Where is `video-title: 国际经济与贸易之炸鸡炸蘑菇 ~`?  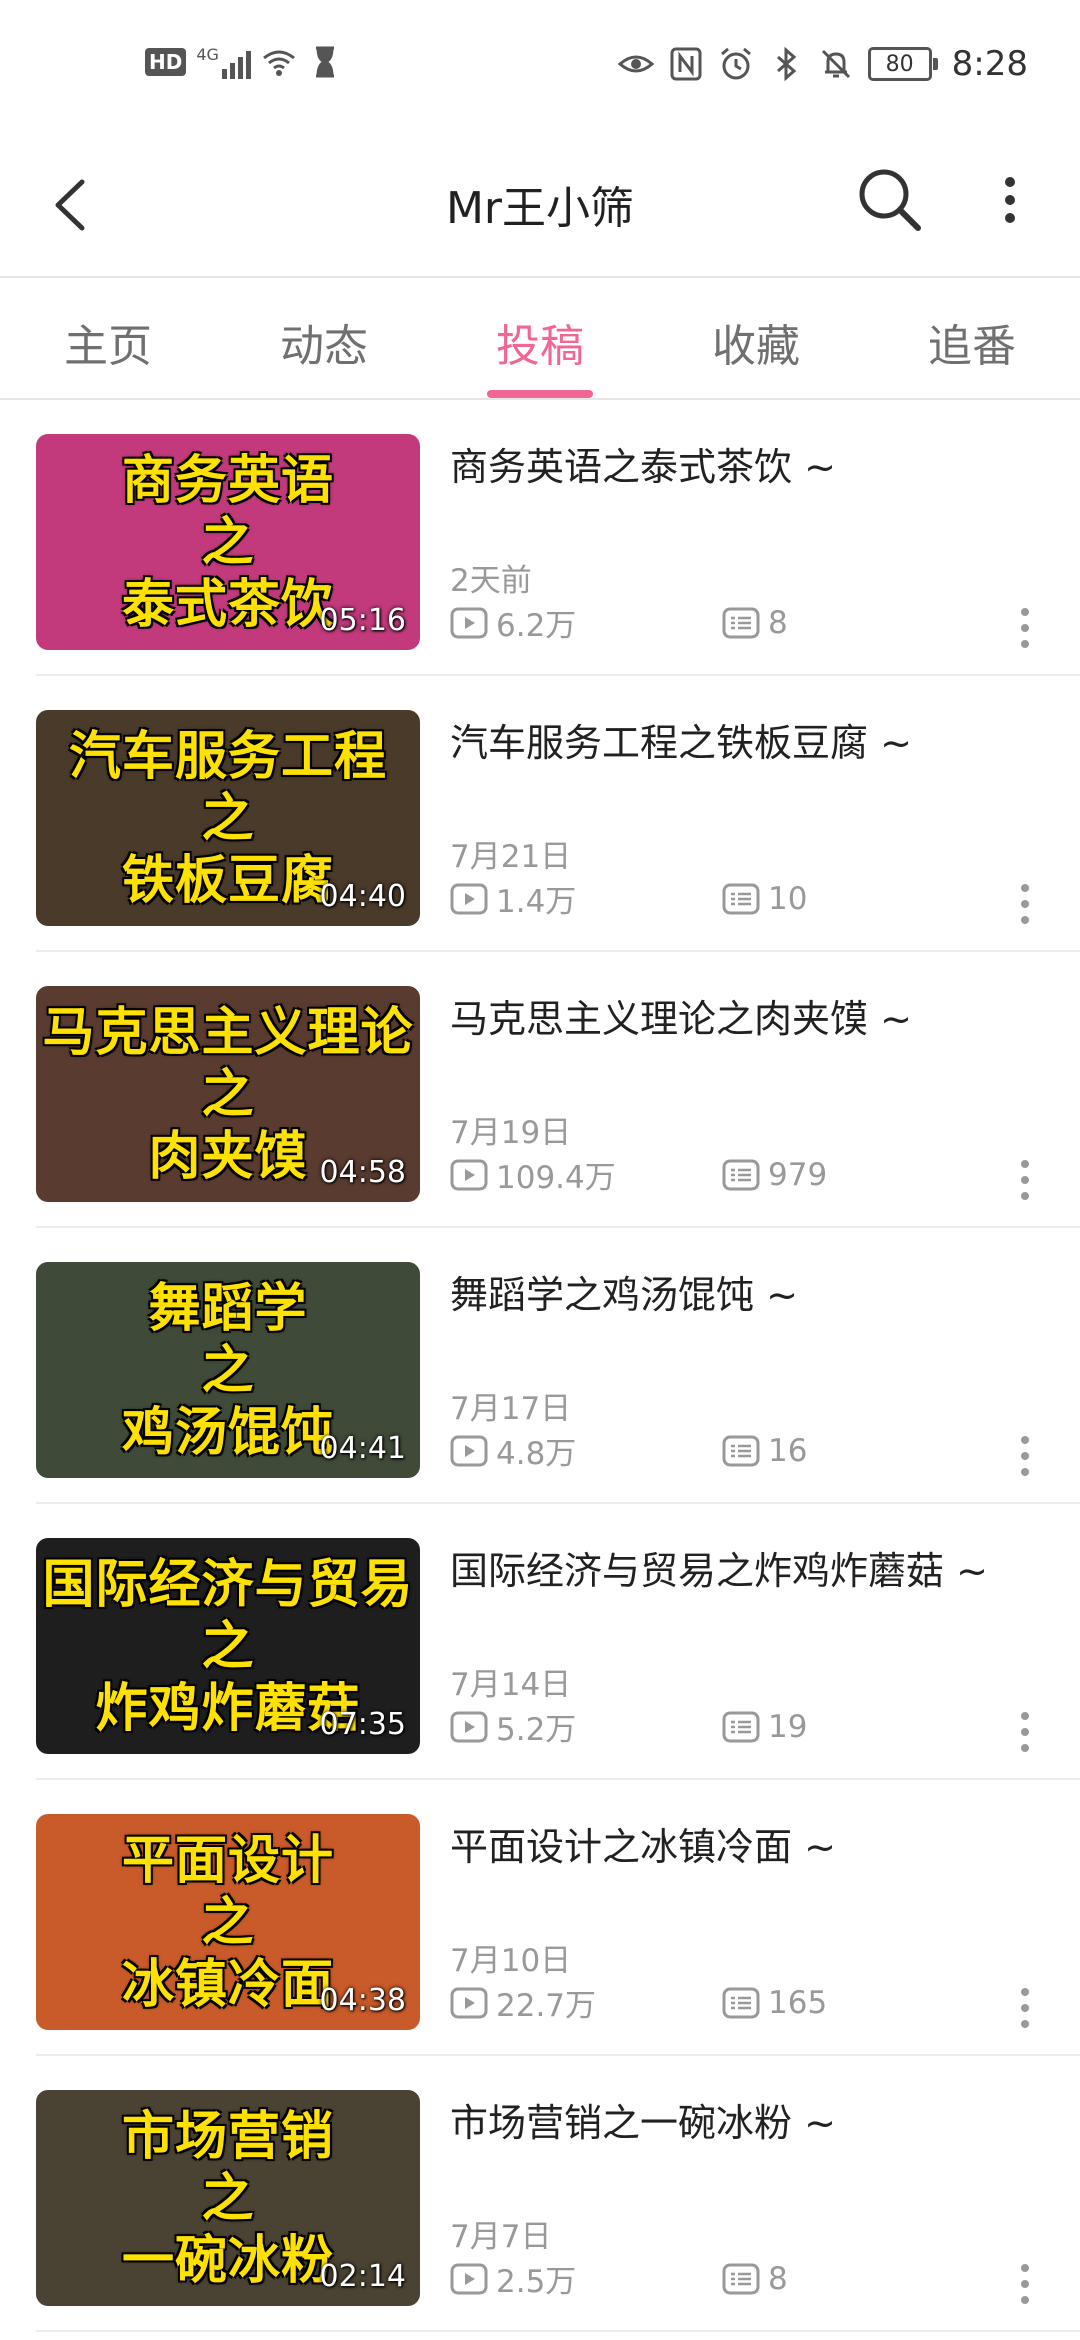 video-title: 国际经济与贸易之炸鸡炸蘑菇 ~ is located at coordinates (719, 1567).